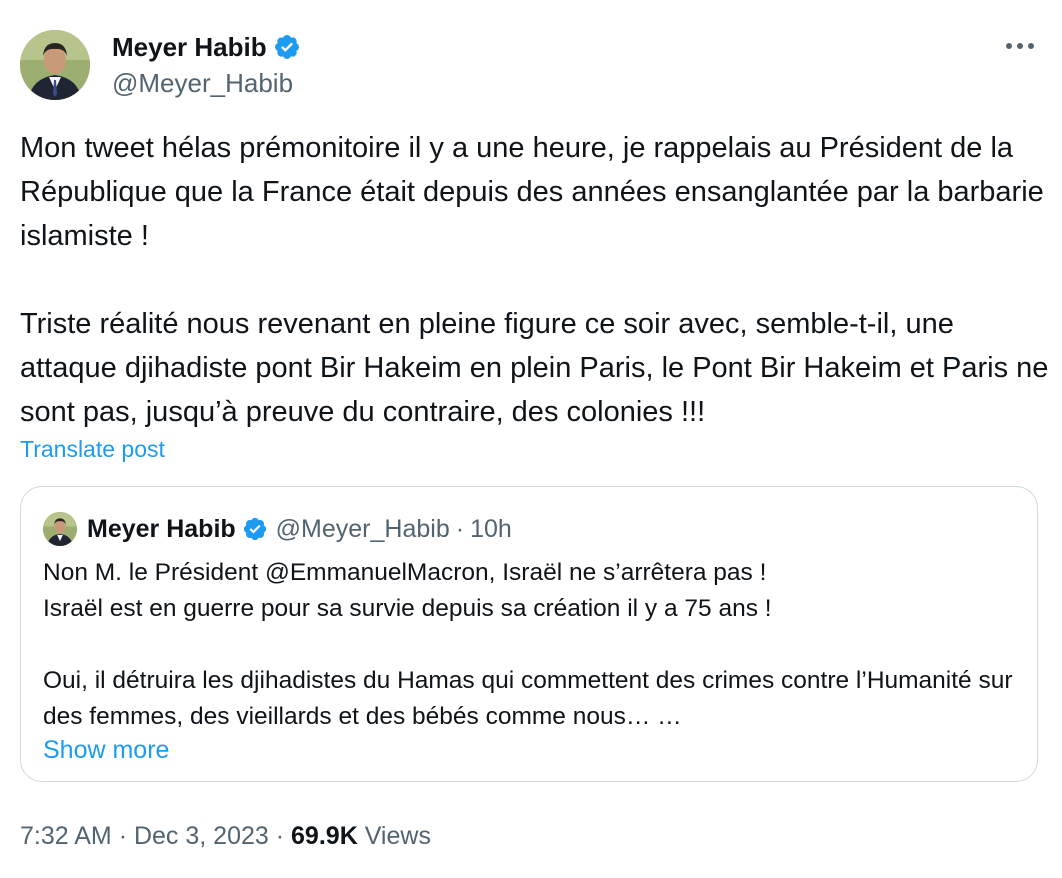 This screenshot has height=878, width=1062. What do you see at coordinates (324, 836) in the screenshot?
I see `views-count: 69.9K` at bounding box center [324, 836].